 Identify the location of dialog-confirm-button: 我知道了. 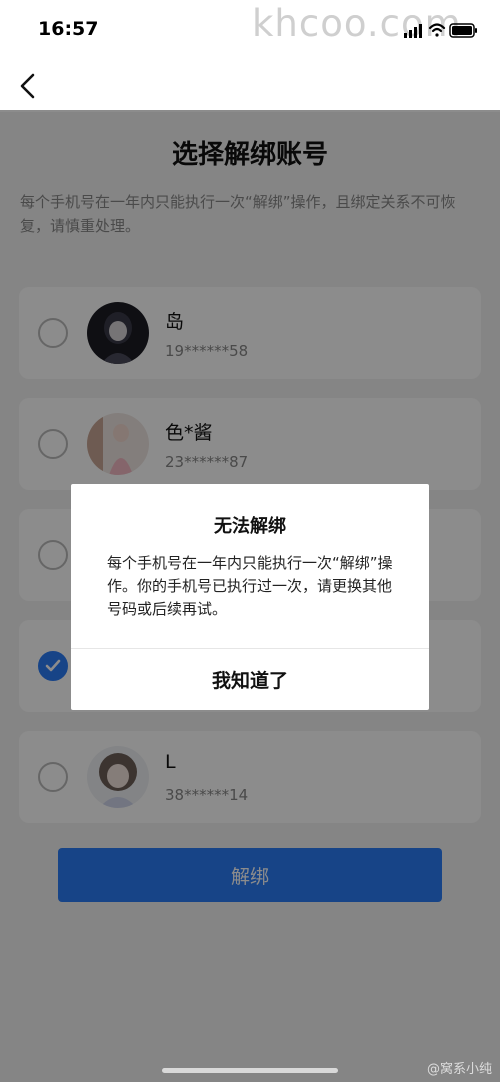
(250, 679).